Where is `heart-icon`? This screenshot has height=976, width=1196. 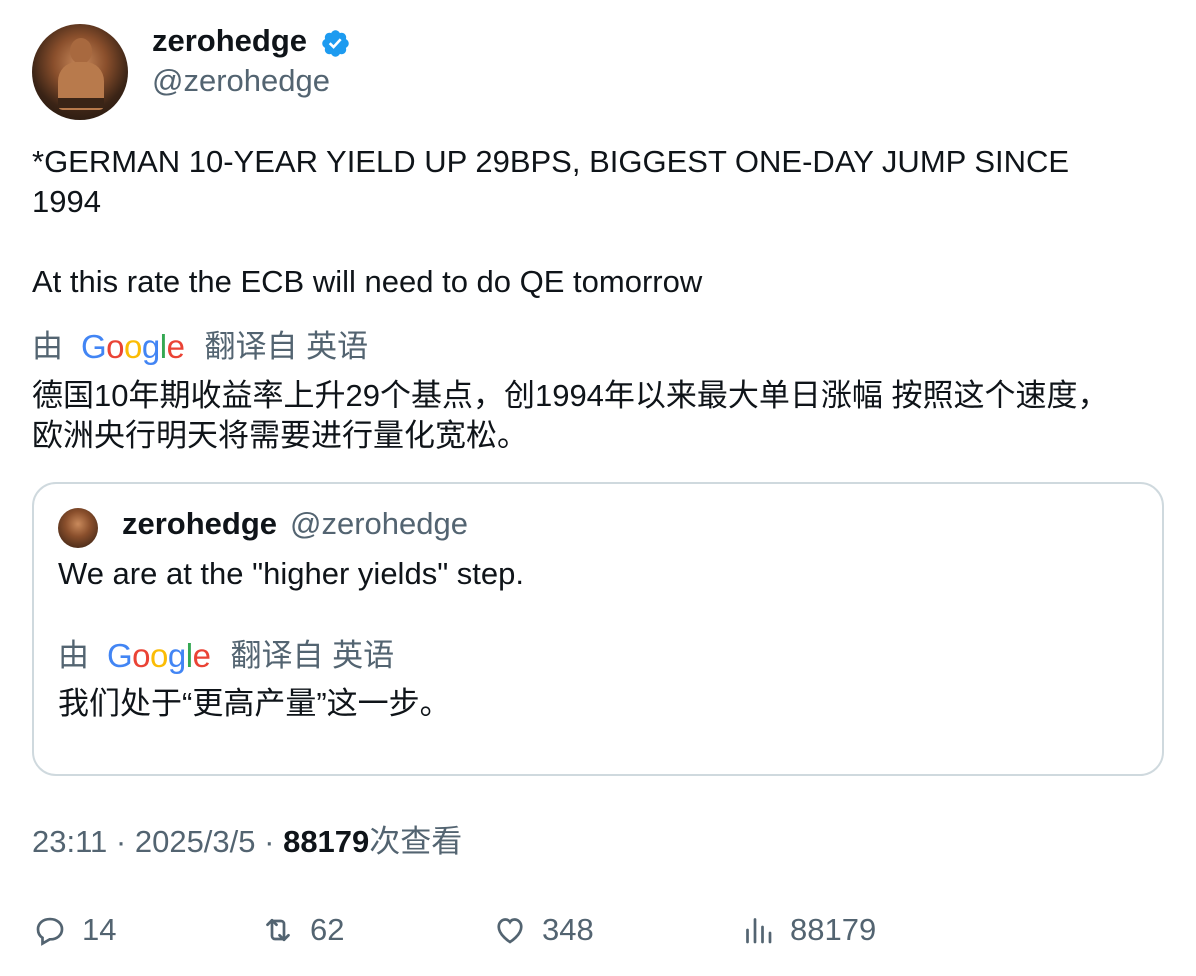 heart-icon is located at coordinates (510, 931).